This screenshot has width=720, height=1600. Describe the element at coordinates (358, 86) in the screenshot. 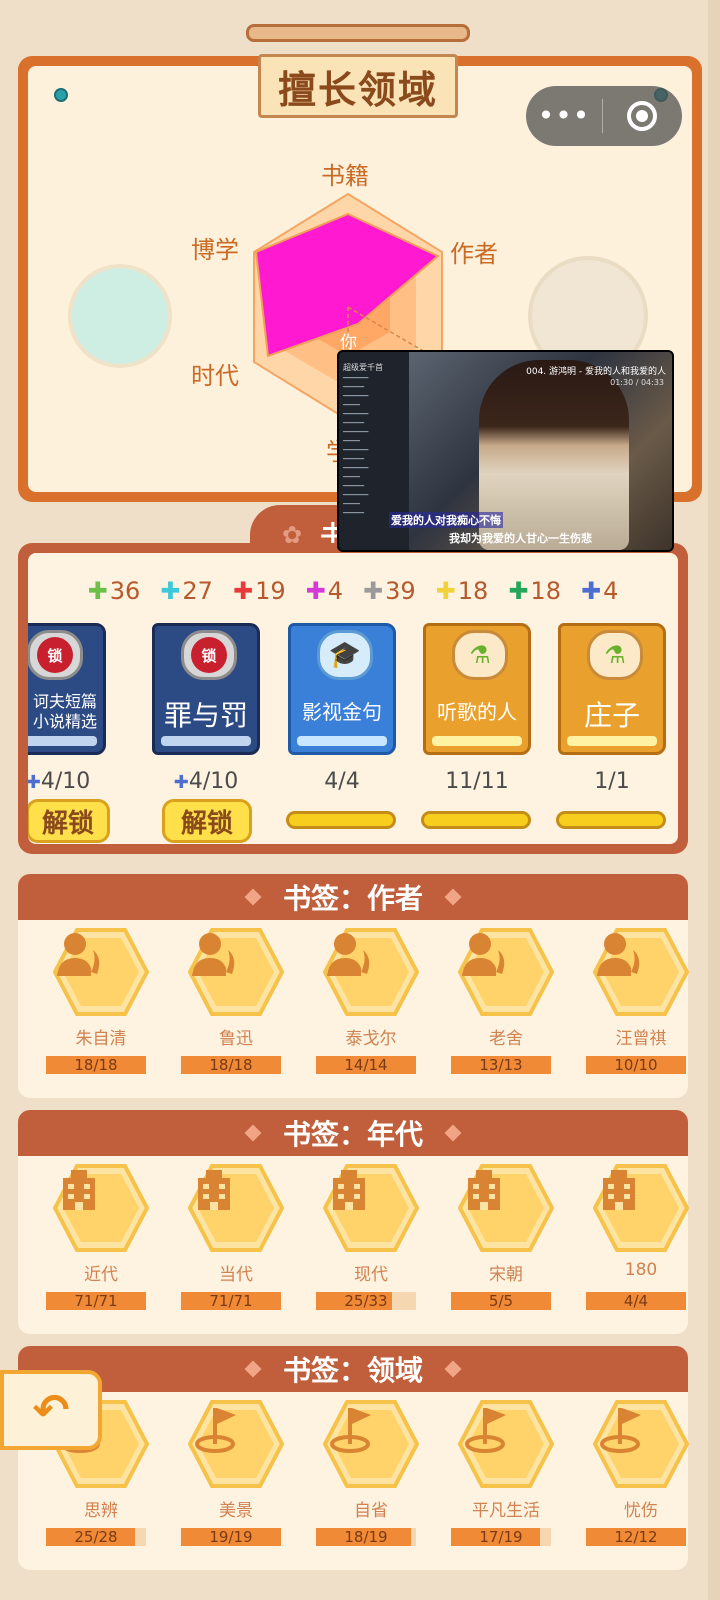

I see `title-paper: 擅长领域` at that location.